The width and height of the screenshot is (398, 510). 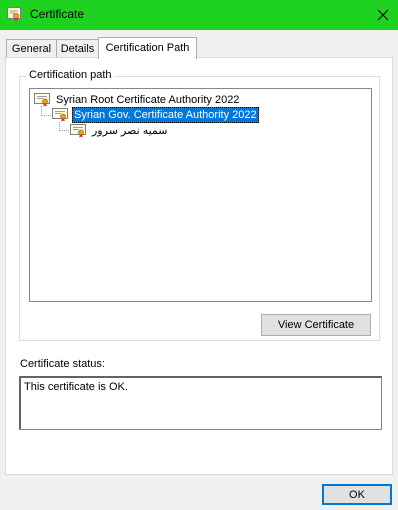 I want to click on certificate-status-box: This certificate is OK., so click(x=200, y=403).